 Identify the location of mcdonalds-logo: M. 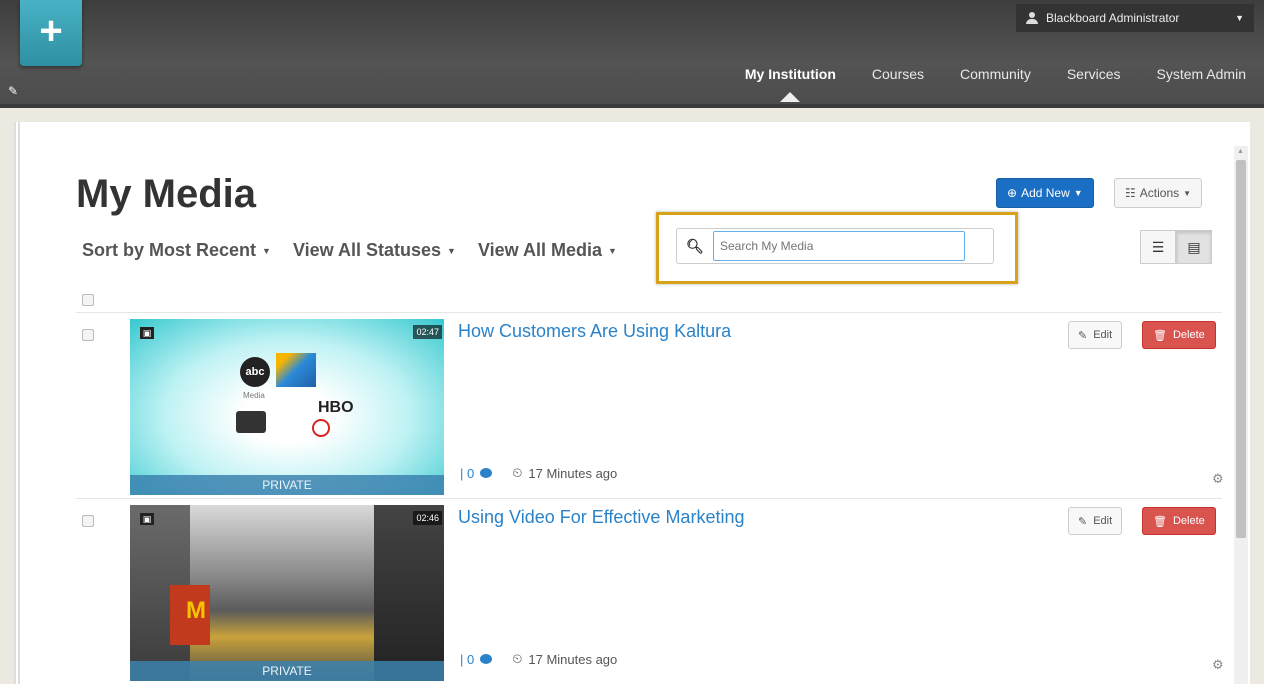
(196, 610).